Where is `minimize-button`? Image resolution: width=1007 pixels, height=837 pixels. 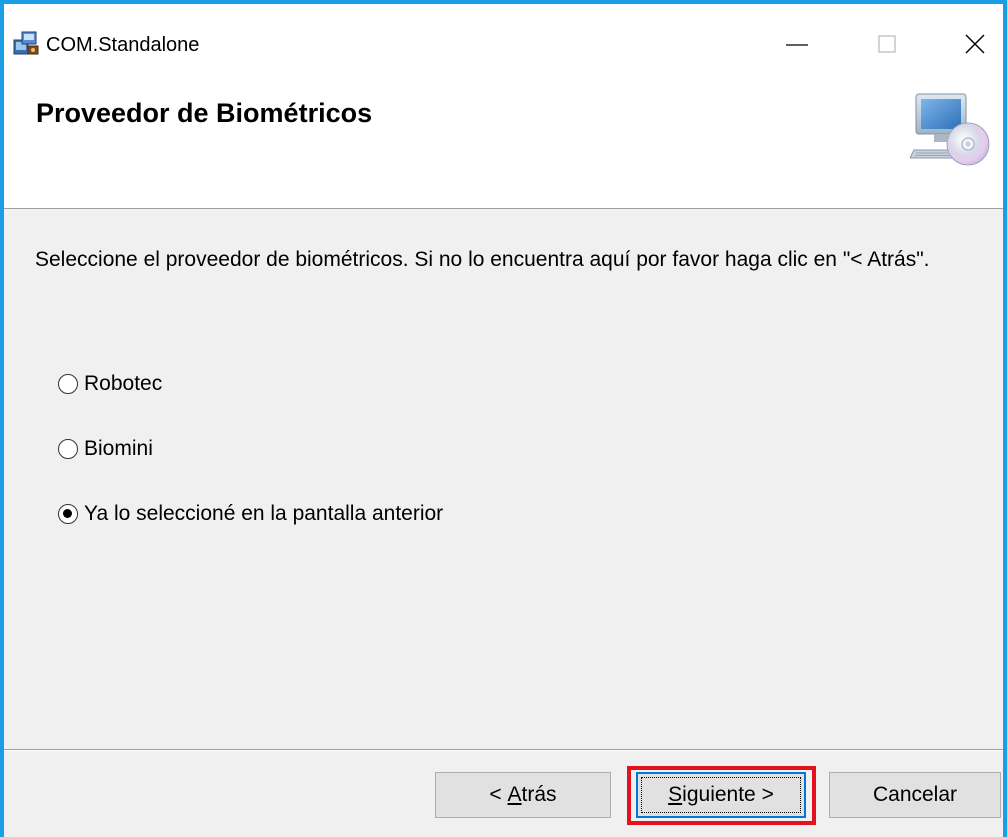
minimize-button is located at coordinates (796, 45).